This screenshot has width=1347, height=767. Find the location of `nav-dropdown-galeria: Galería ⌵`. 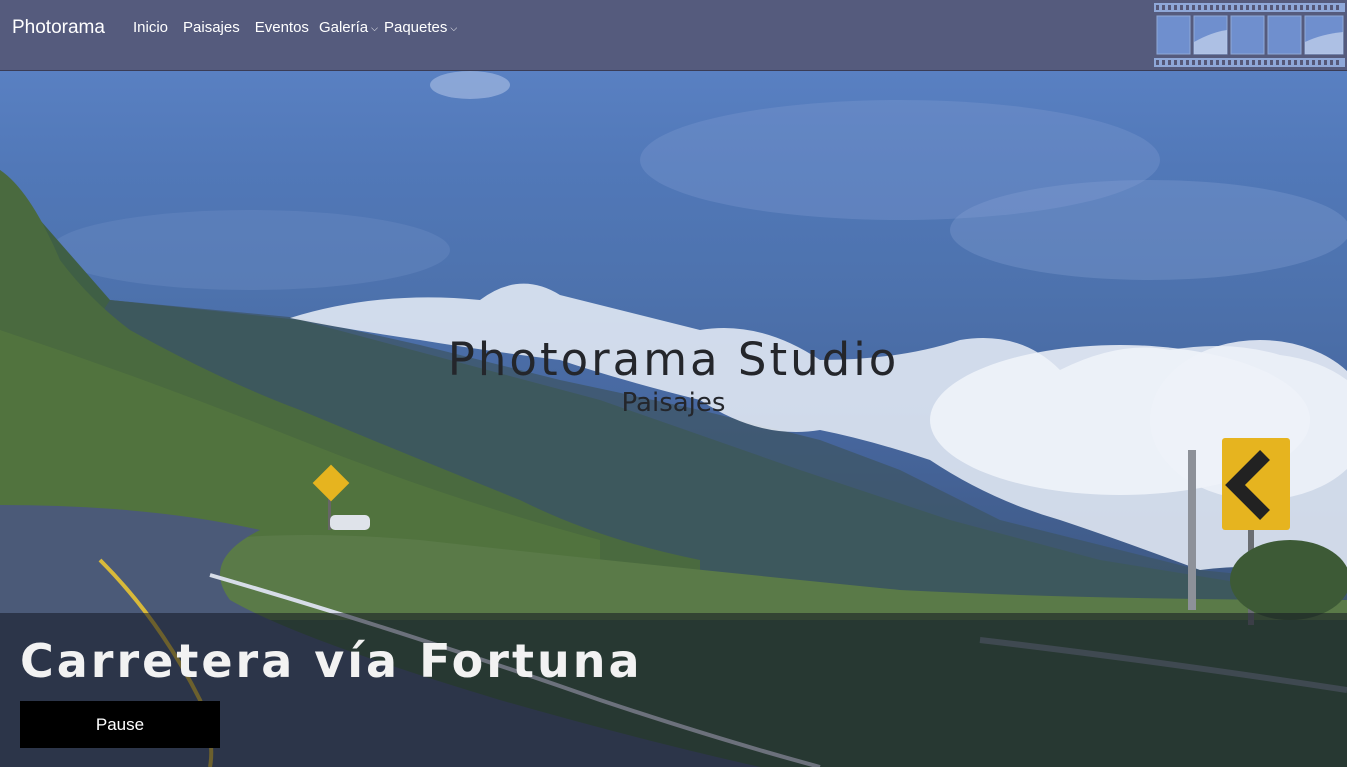

nav-dropdown-galeria: Galería ⌵ is located at coordinates (348, 27).